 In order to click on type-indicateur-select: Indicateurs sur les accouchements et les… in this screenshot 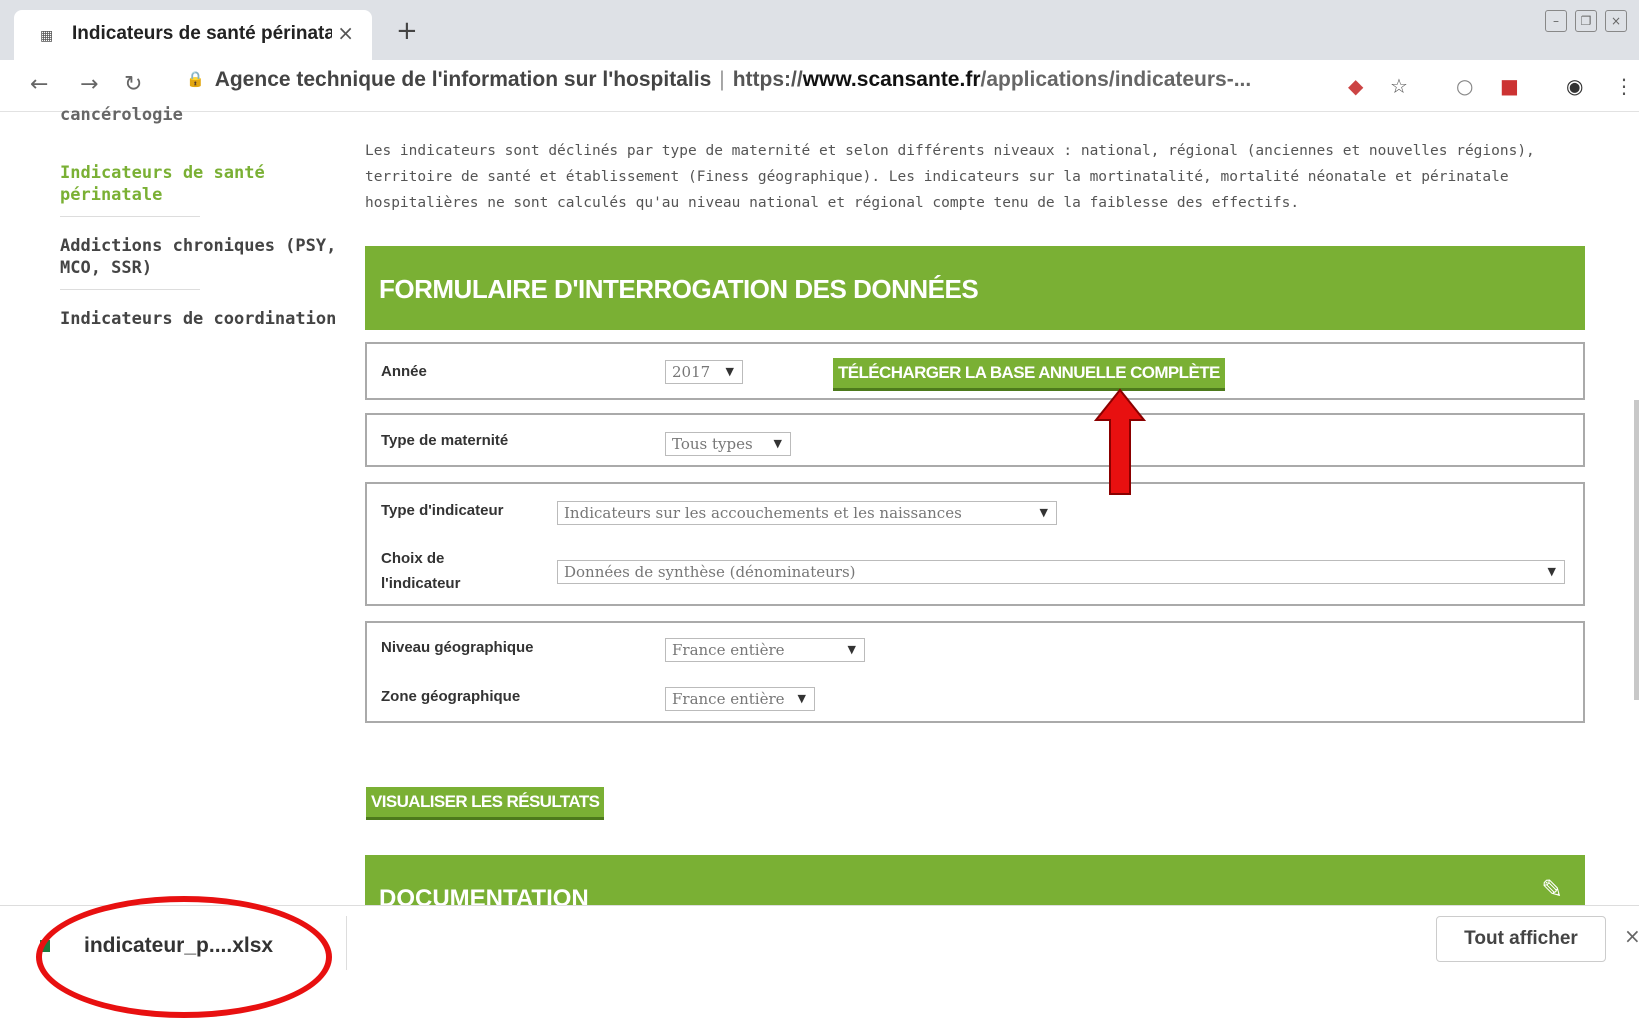, I will do `click(807, 513)`.